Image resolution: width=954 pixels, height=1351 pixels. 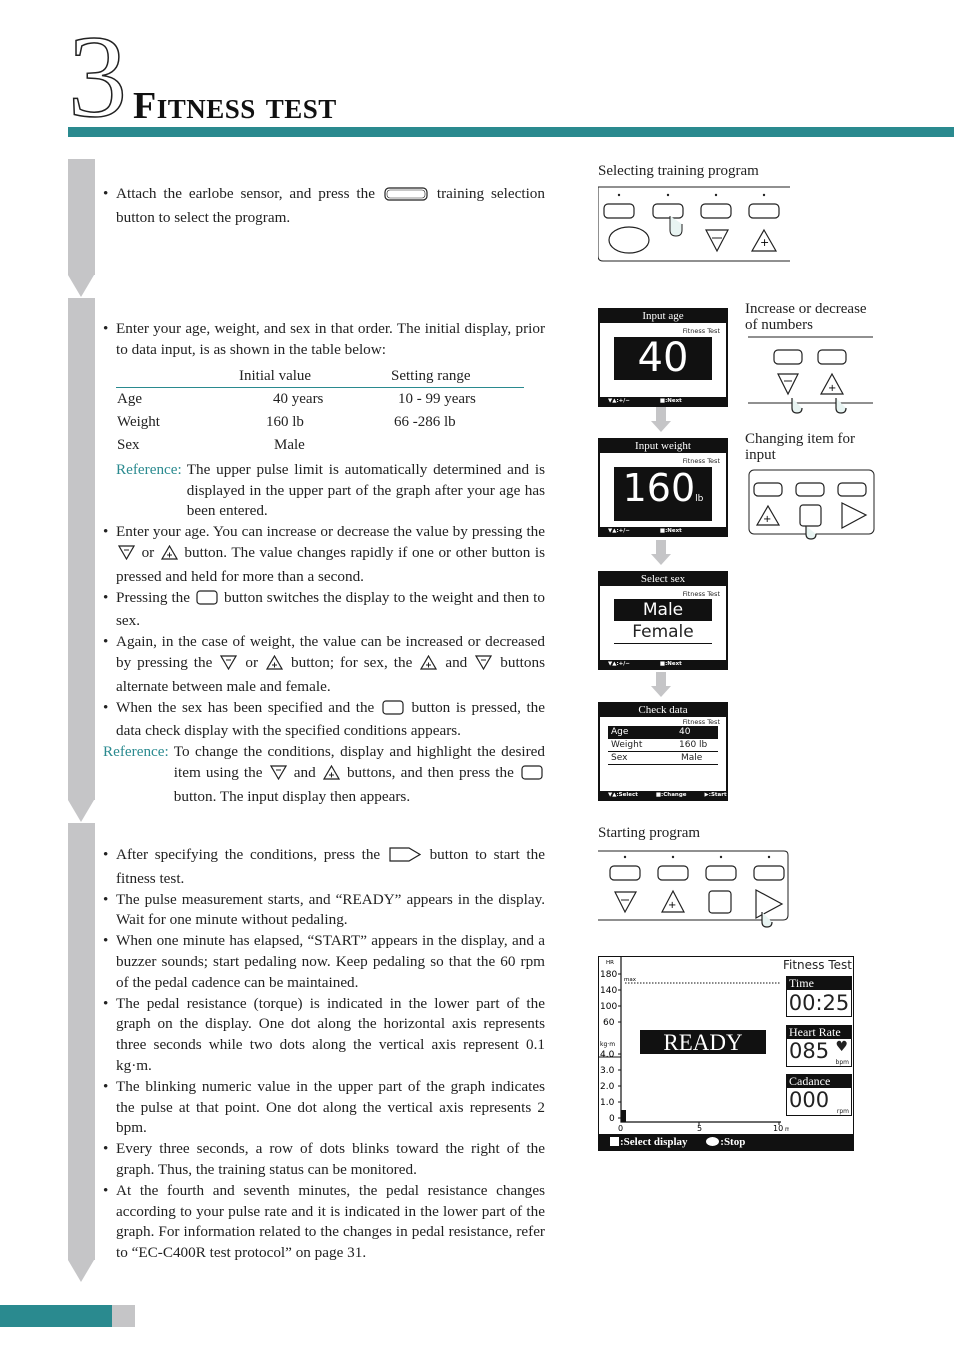 What do you see at coordinates (819, 1095) in the screenshot?
I see `cadence-box: Cadance 000 rpm` at bounding box center [819, 1095].